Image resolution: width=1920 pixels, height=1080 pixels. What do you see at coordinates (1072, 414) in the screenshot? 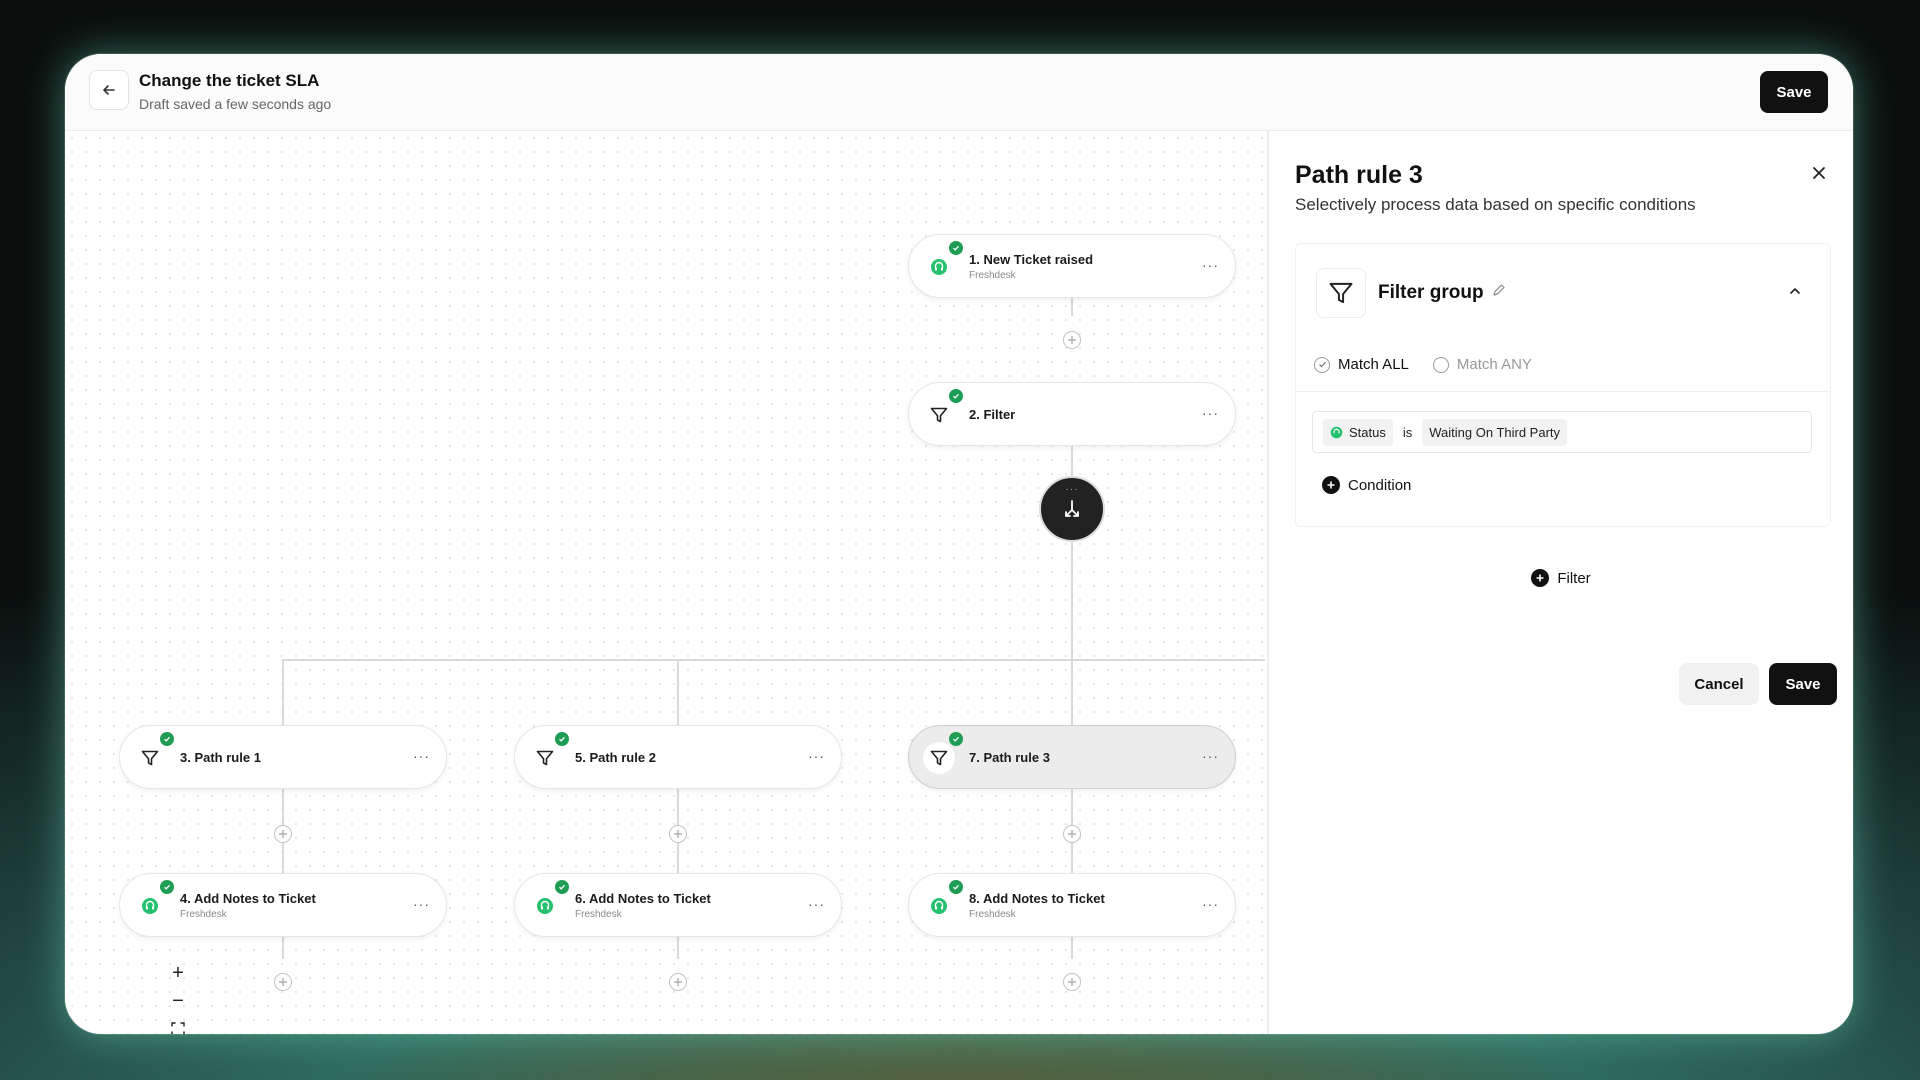
I see `workflow-node-filter: 2. Filter ···` at bounding box center [1072, 414].